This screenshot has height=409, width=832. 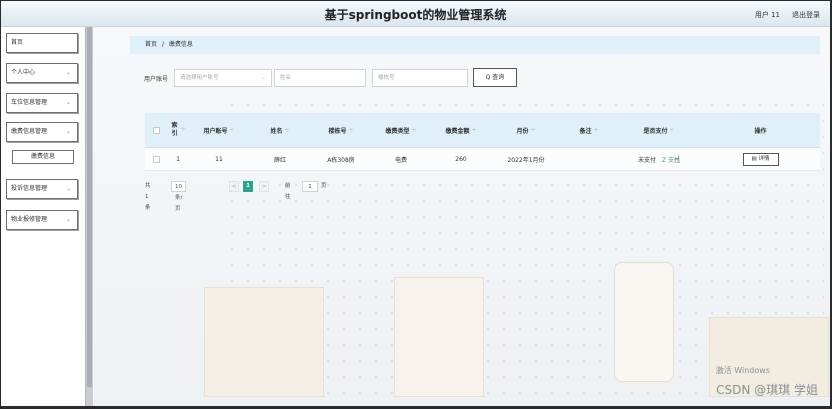 I want to click on nav-item-payment: 缴费信息管理 ⌄, so click(x=42, y=132).